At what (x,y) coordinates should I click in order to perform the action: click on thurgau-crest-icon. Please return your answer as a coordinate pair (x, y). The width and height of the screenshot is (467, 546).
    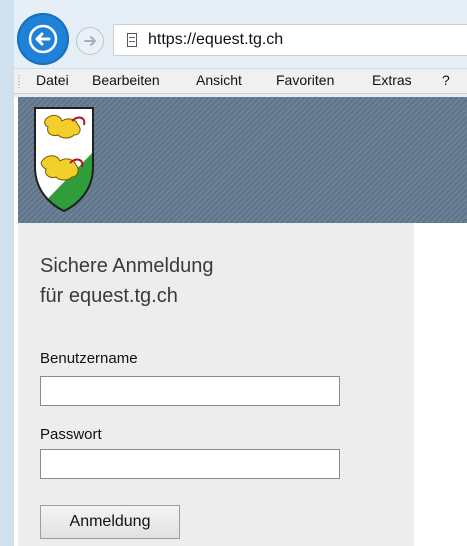
    Looking at the image, I should click on (64, 160).